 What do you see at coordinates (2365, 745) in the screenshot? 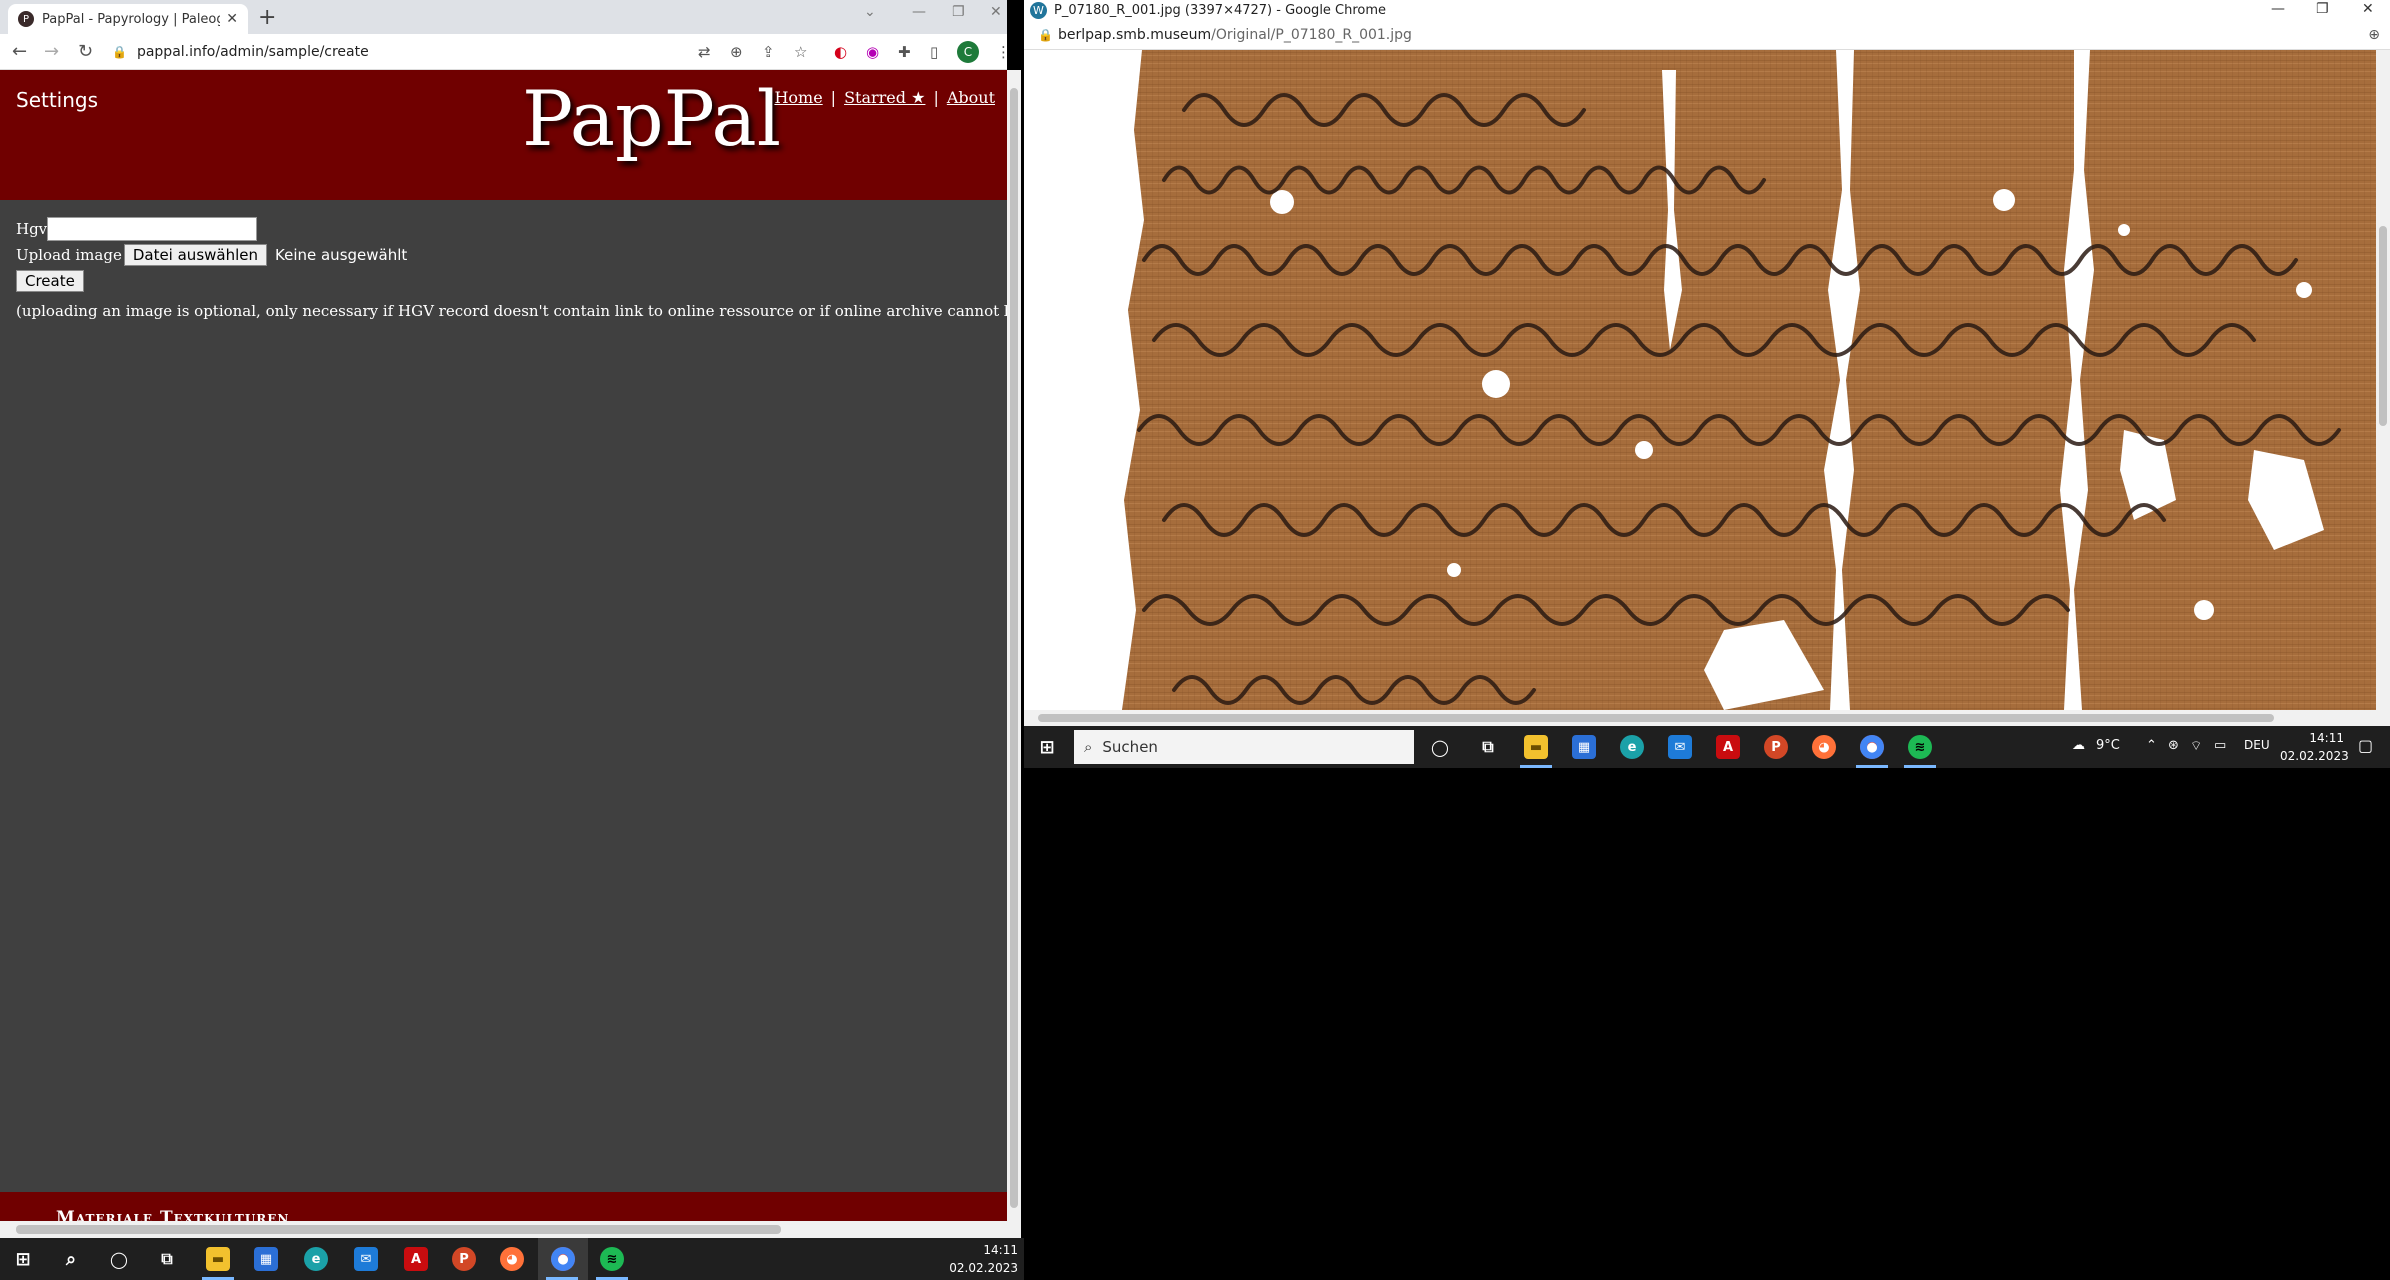
I see `notification-icon: ▢` at bounding box center [2365, 745].